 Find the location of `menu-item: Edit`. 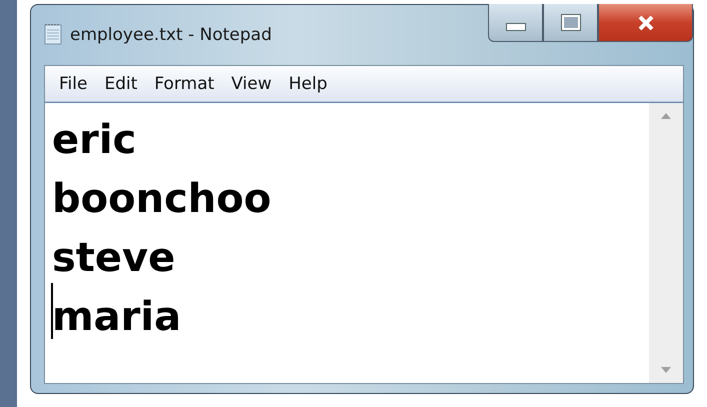

menu-item: Edit is located at coordinates (121, 84).